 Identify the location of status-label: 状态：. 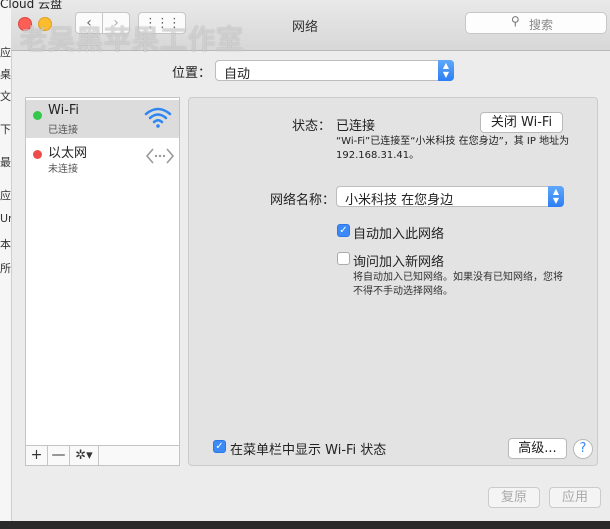
(312, 126).